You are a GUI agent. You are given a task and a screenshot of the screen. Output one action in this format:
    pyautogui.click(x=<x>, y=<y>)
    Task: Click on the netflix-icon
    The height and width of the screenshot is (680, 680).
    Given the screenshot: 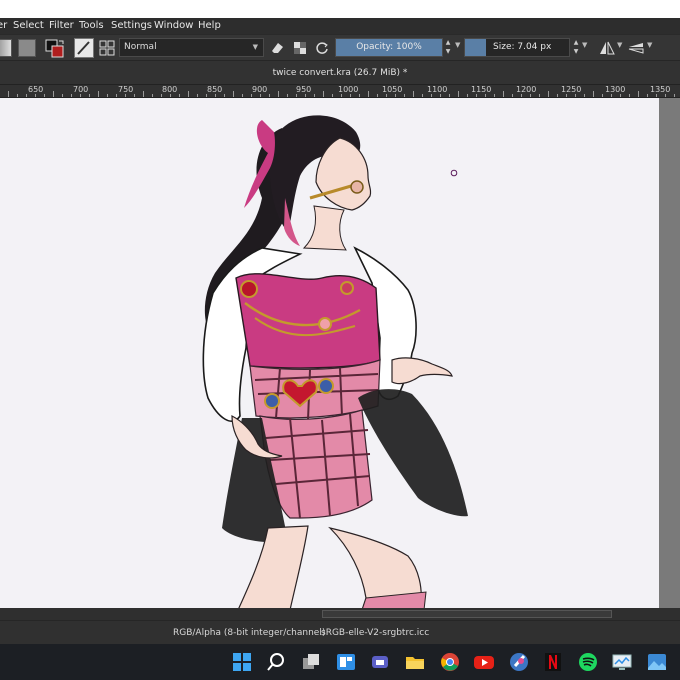 What is the action you would take?
    pyautogui.click(x=553, y=662)
    